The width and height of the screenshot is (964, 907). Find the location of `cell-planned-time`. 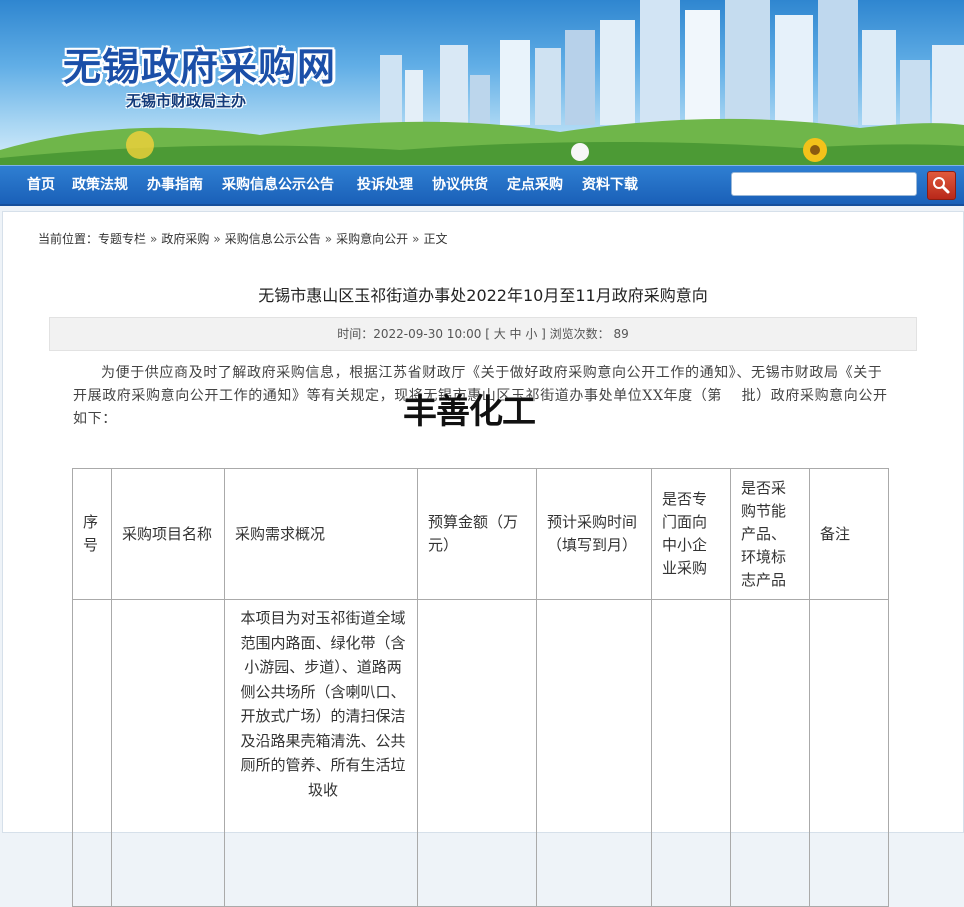

cell-planned-time is located at coordinates (594, 753).